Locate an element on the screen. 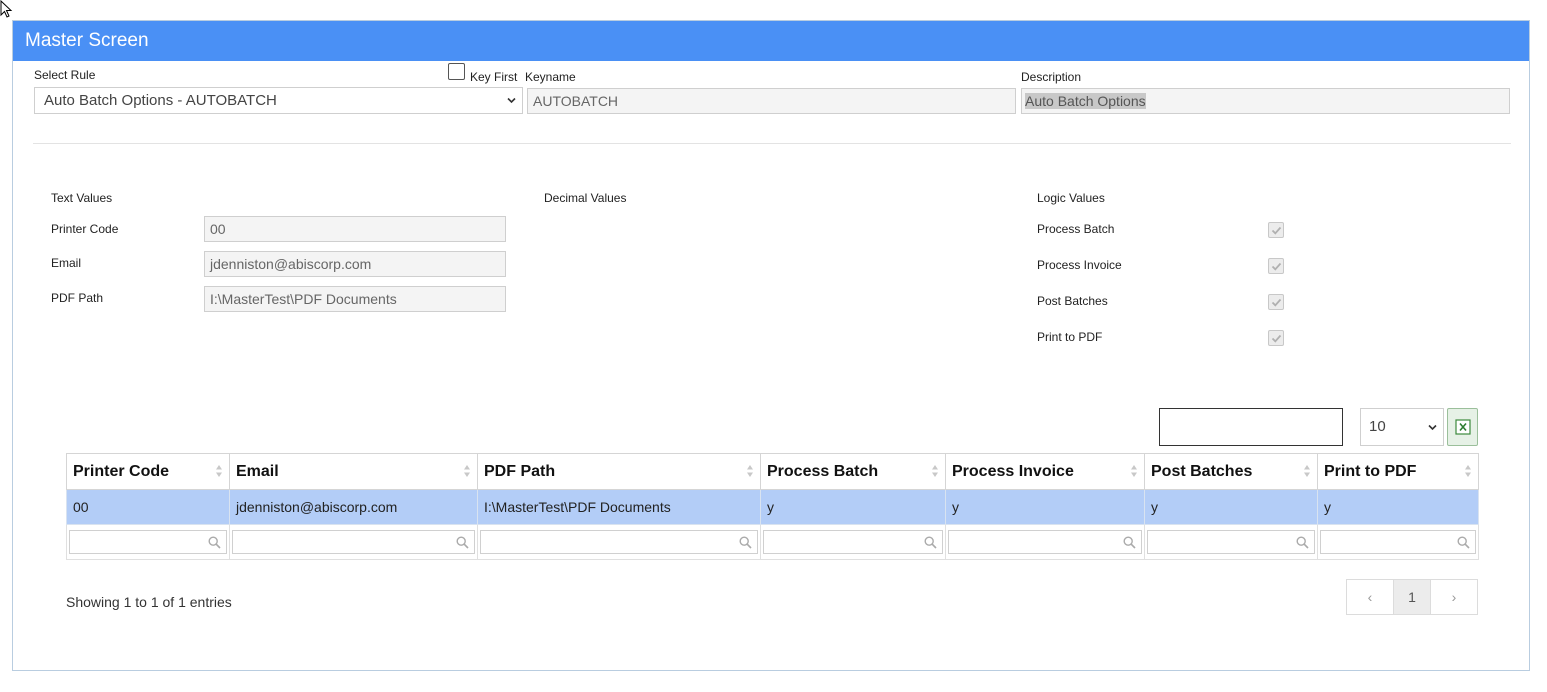 The image size is (1547, 692). key-first-label: Key First is located at coordinates (494, 77).